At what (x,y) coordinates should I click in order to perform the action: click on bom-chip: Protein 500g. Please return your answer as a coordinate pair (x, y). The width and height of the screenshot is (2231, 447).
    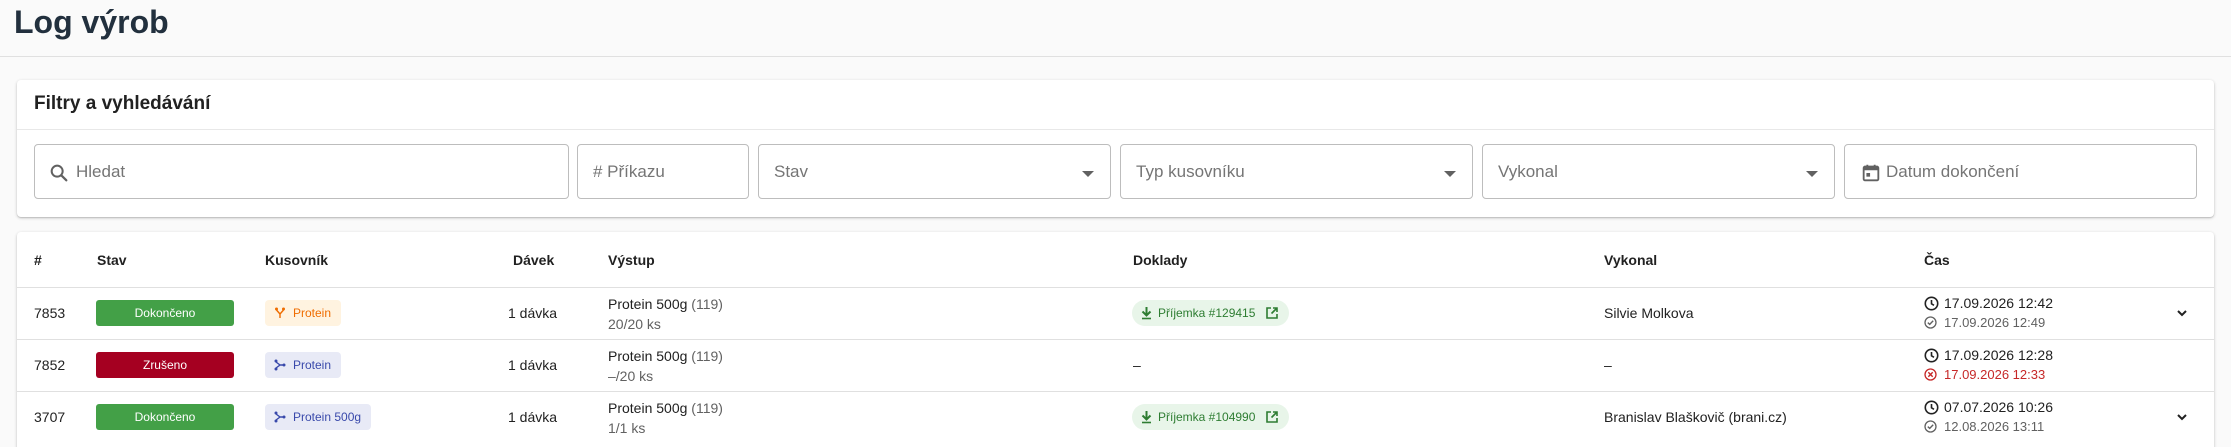
    Looking at the image, I should click on (318, 417).